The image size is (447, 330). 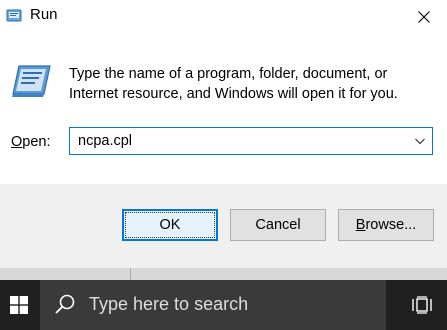 What do you see at coordinates (31, 81) in the screenshot?
I see `run-icon` at bounding box center [31, 81].